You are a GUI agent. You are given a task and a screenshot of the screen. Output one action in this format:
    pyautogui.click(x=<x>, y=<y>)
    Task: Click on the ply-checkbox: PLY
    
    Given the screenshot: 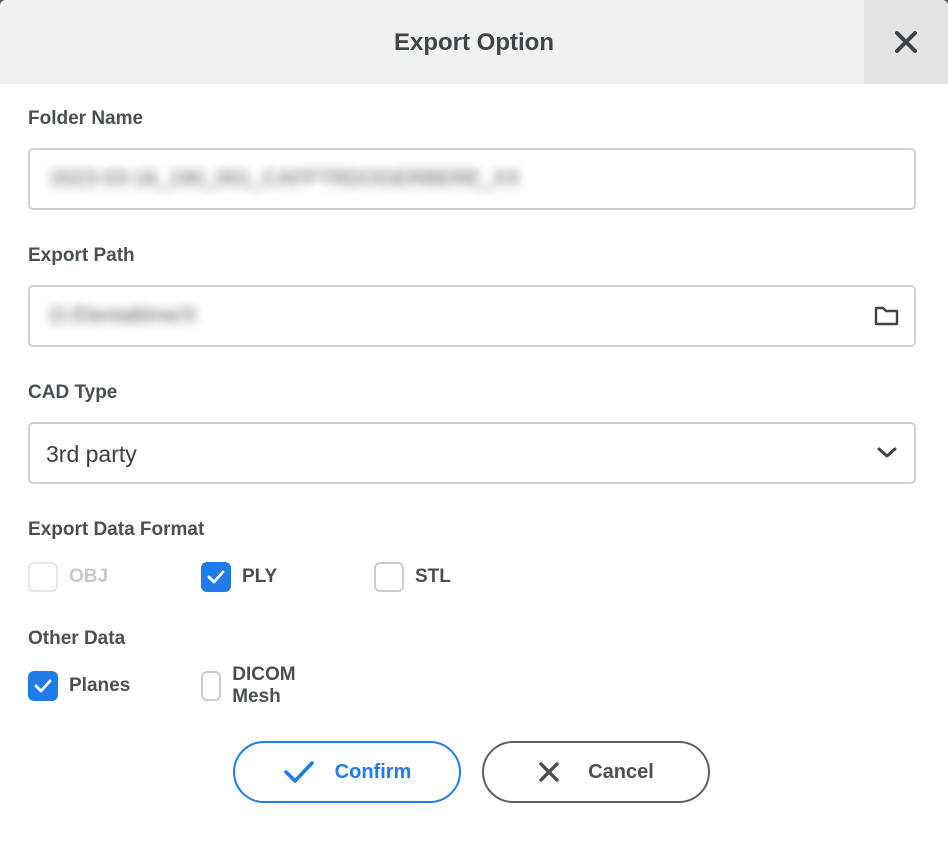 What is the action you would take?
    pyautogui.click(x=239, y=577)
    